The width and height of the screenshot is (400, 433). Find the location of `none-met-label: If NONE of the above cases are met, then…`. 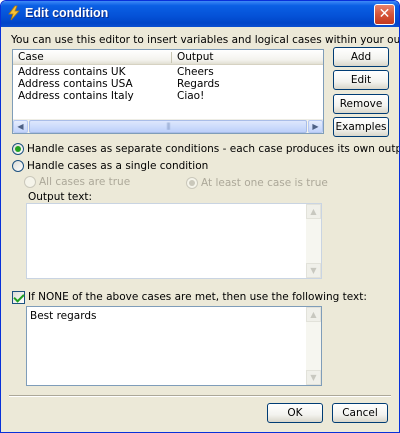

none-met-label: If NONE of the above cases are met, then… is located at coordinates (197, 297).